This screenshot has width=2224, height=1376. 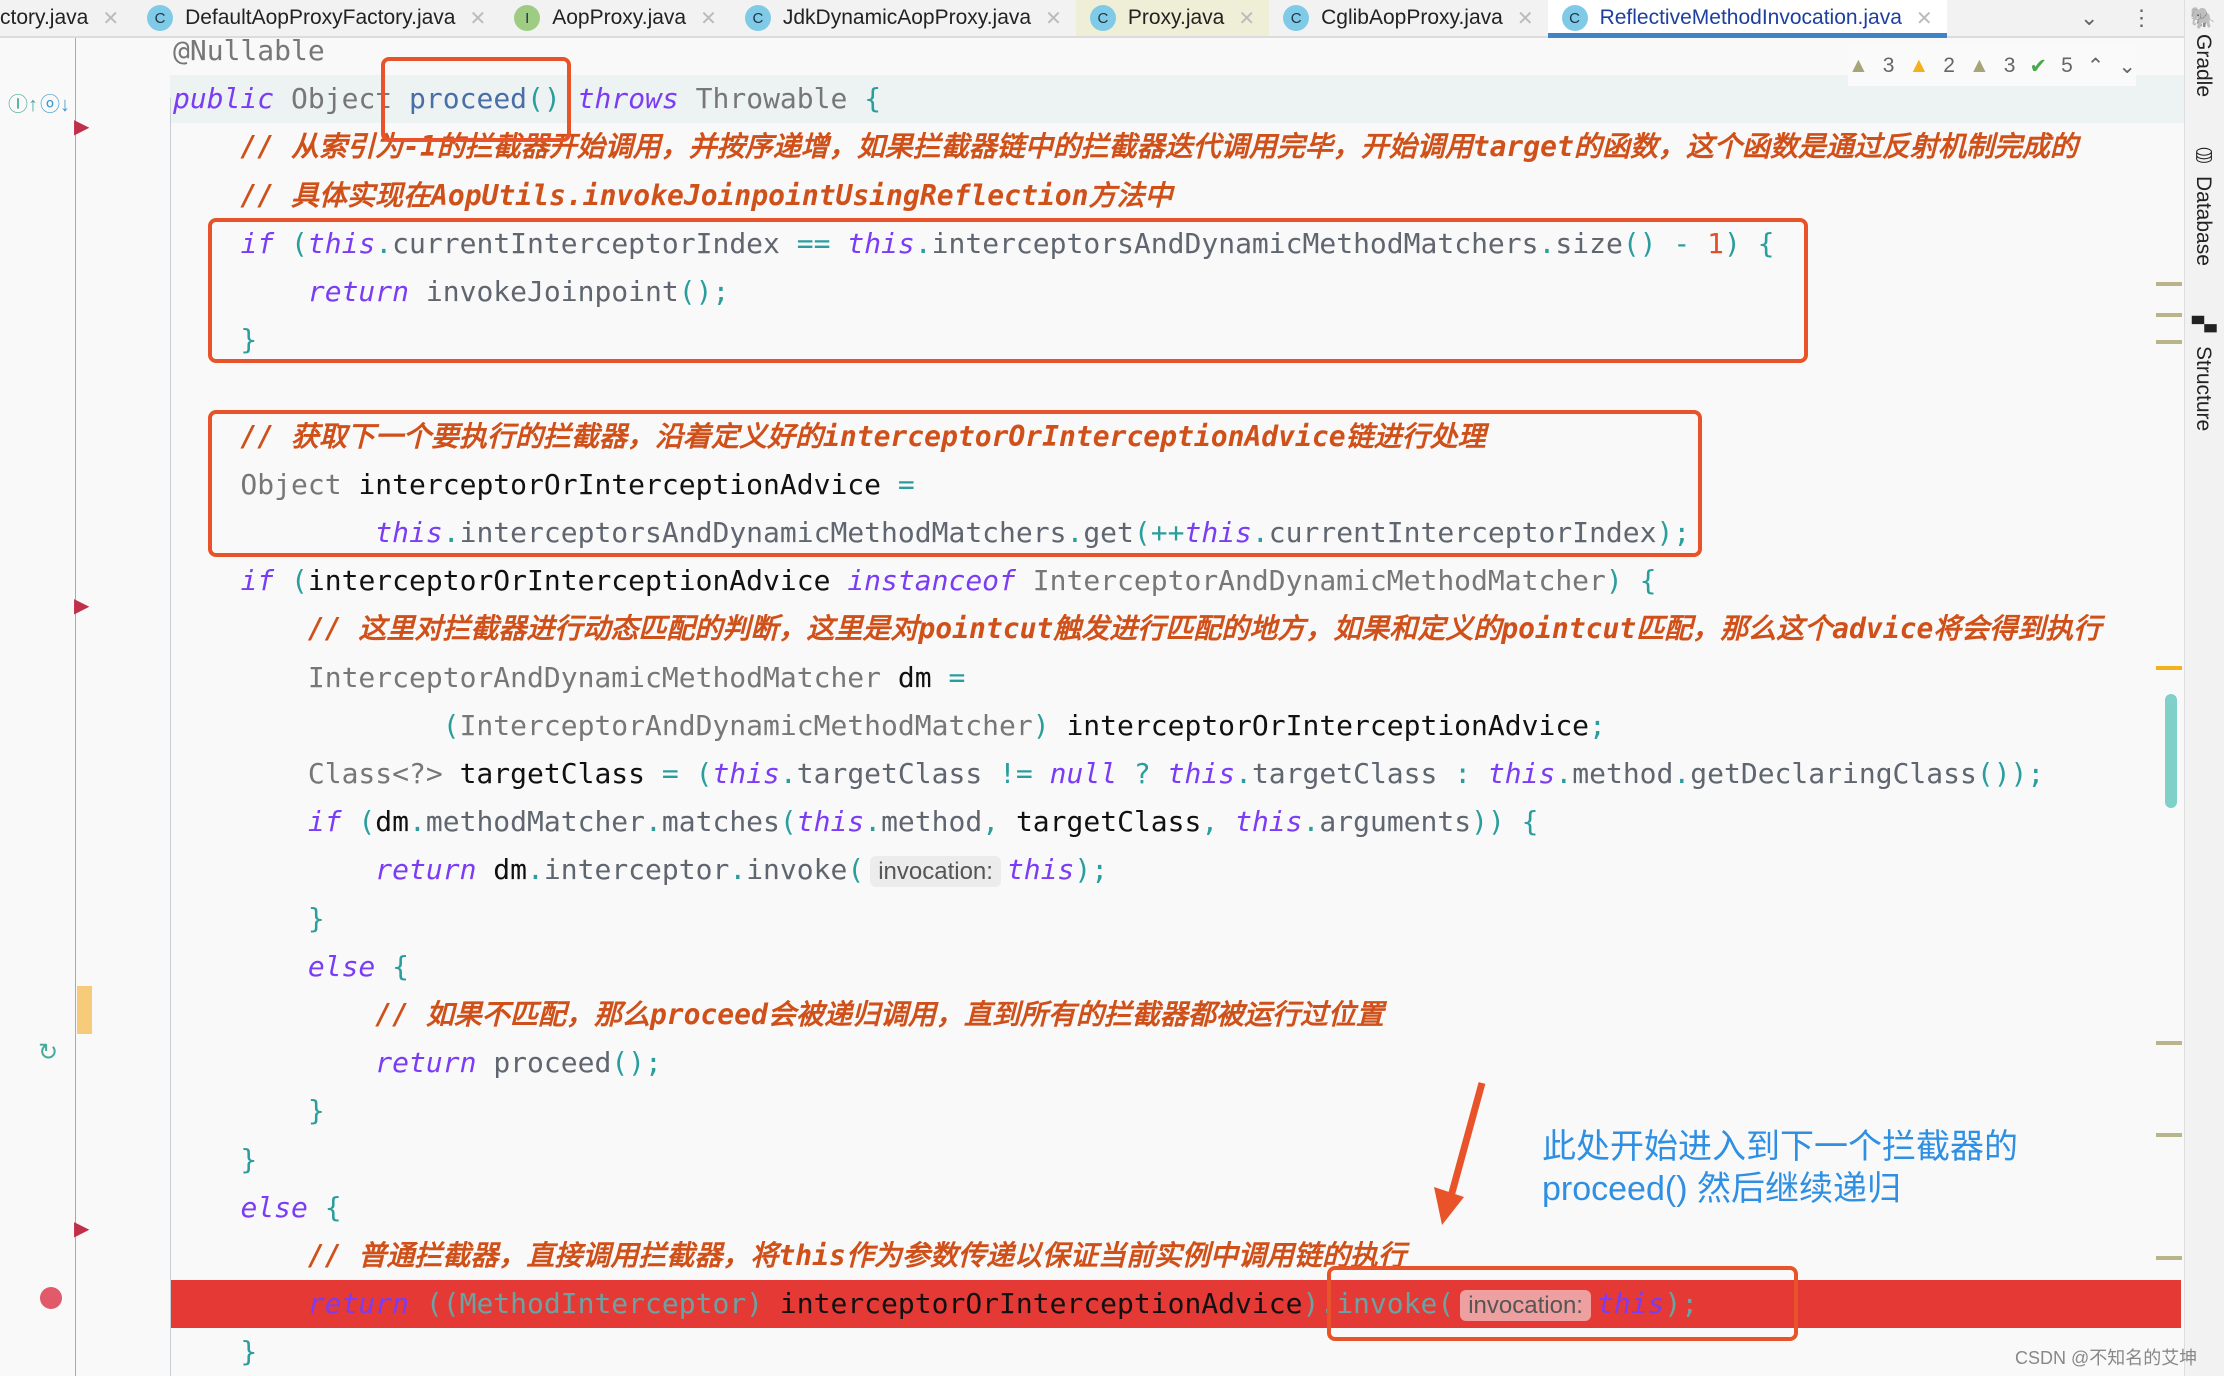 I want to click on highlight-box-next-interceptor, so click(x=955, y=483).